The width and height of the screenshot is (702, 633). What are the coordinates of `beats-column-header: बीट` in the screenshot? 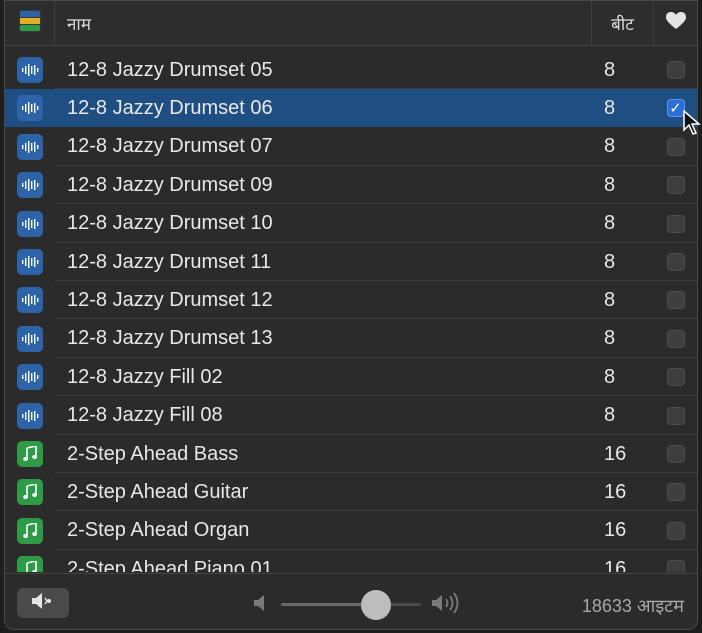 It's located at (623, 23).